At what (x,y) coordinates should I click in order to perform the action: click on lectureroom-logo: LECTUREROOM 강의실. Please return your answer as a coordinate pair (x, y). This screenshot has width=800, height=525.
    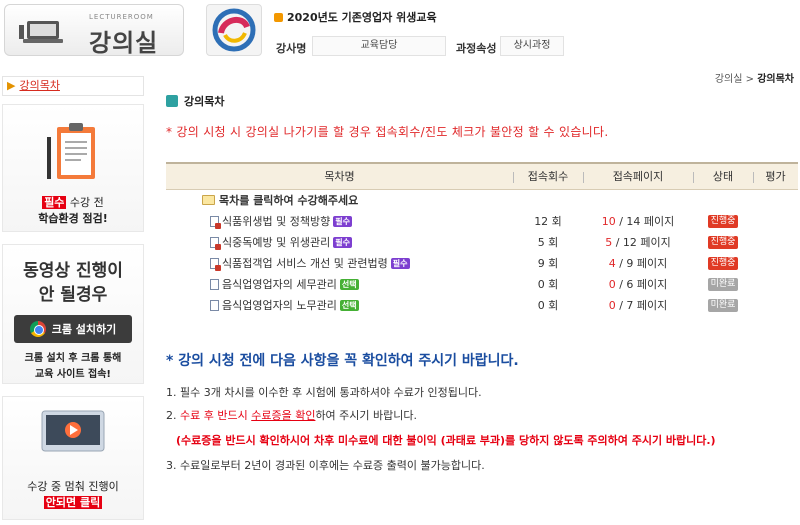
    Looking at the image, I should click on (94, 30).